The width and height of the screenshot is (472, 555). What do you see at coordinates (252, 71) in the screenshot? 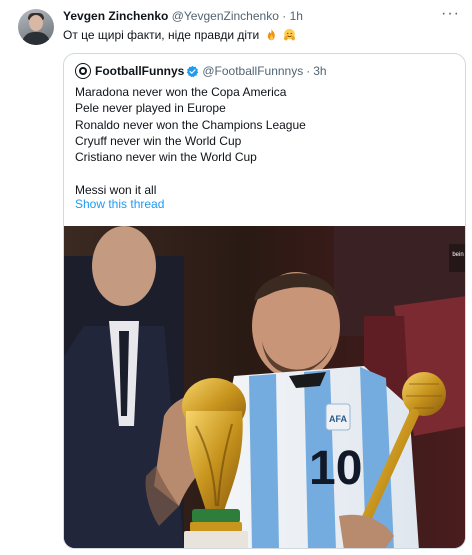
I see `quoted-author-handle: @FootballFunnnys` at bounding box center [252, 71].